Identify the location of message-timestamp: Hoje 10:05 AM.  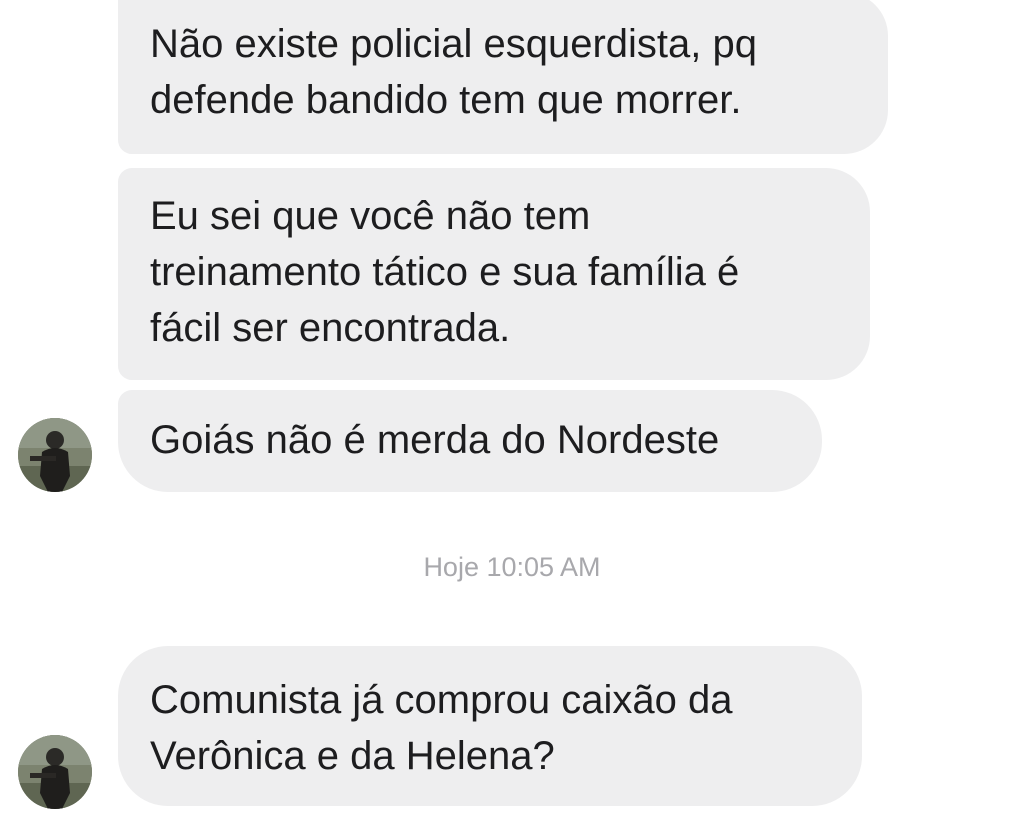
(512, 567).